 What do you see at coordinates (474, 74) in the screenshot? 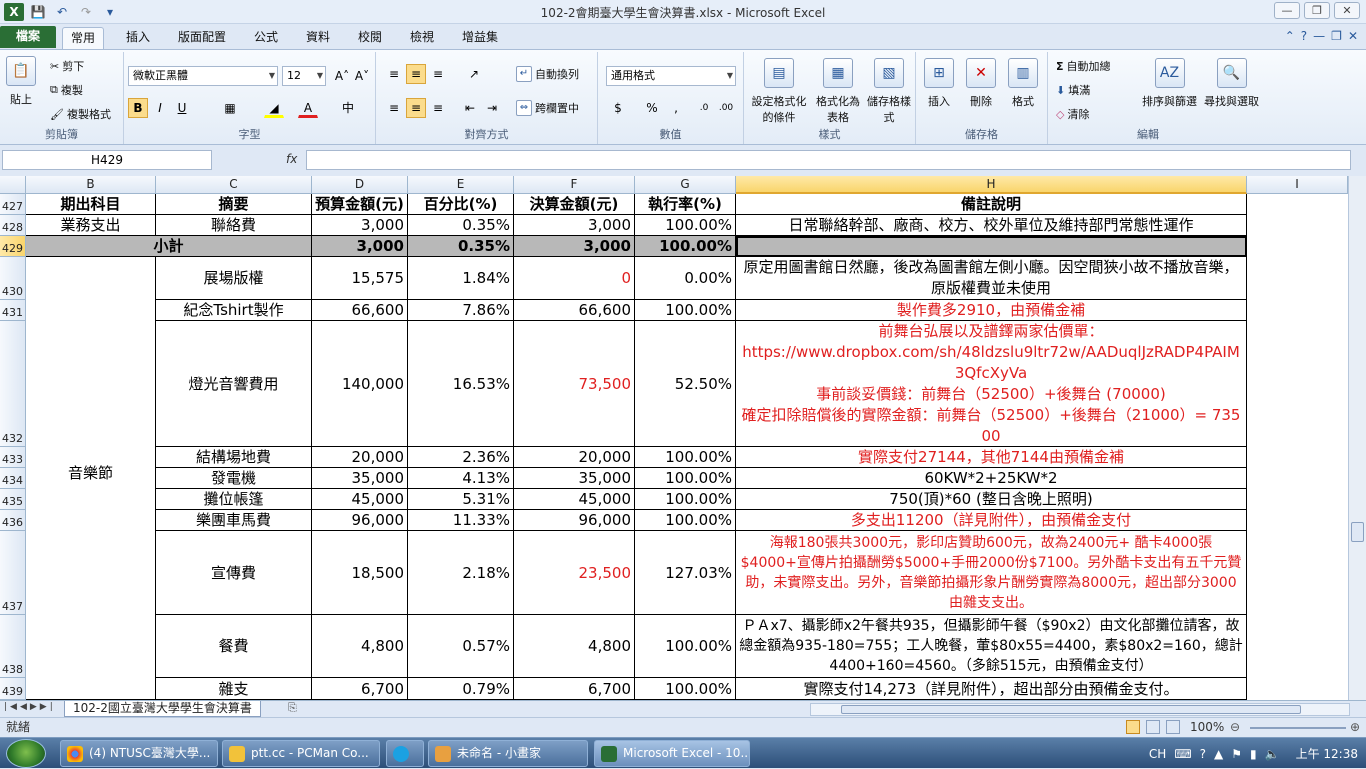
I see `orientation-button: ↗` at bounding box center [474, 74].